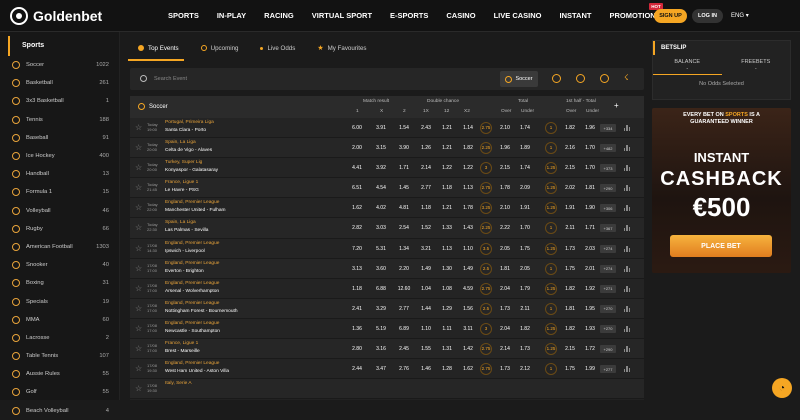 Image resolution: width=800 pixels, height=420 pixels. What do you see at coordinates (409, 15) in the screenshot?
I see `nav-e-sports: E-SPORTS` at bounding box center [409, 15].